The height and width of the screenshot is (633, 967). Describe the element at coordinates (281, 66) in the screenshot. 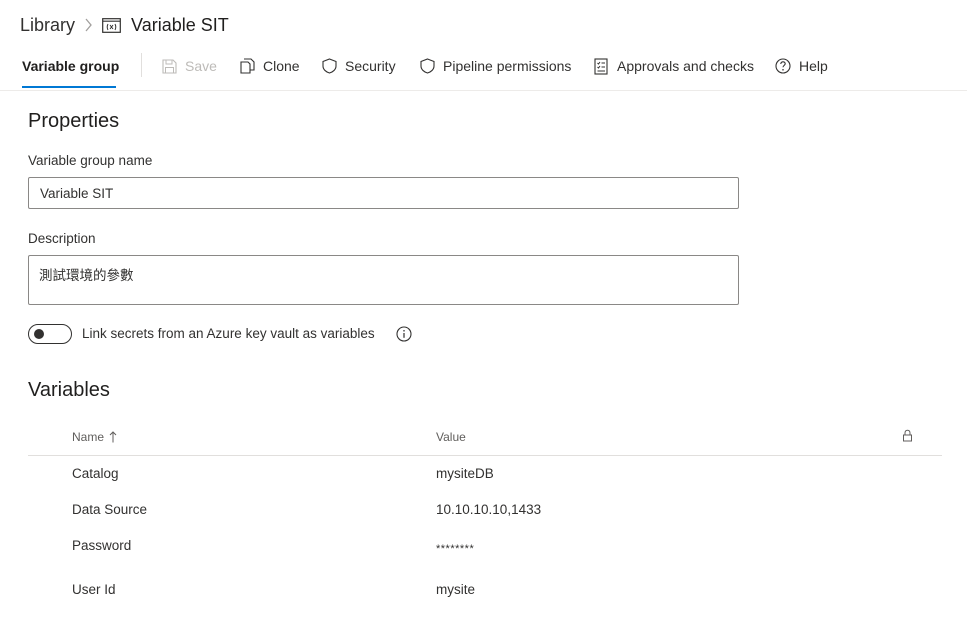

I see `clone-label: Clone` at that location.